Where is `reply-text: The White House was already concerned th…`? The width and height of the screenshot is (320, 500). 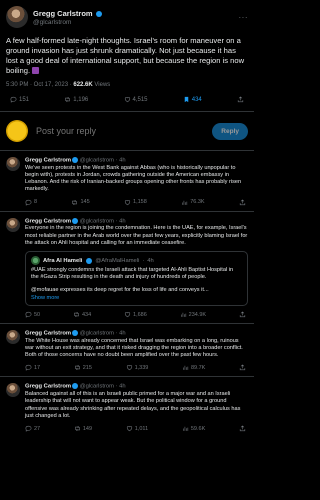 reply-text: The White House was already concerned th… is located at coordinates (134, 348).